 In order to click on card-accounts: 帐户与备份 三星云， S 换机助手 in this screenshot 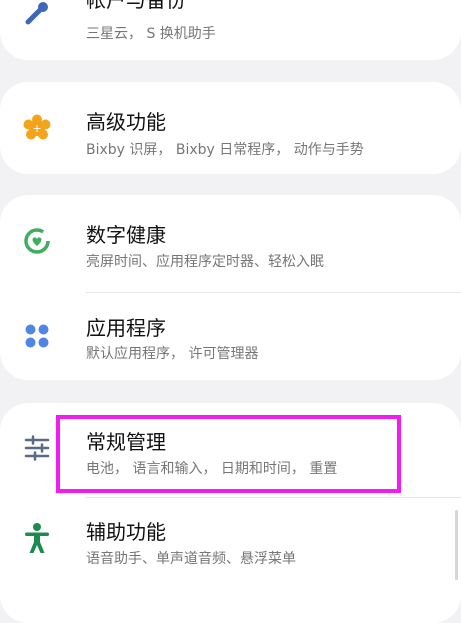, I will do `click(230, 30)`.